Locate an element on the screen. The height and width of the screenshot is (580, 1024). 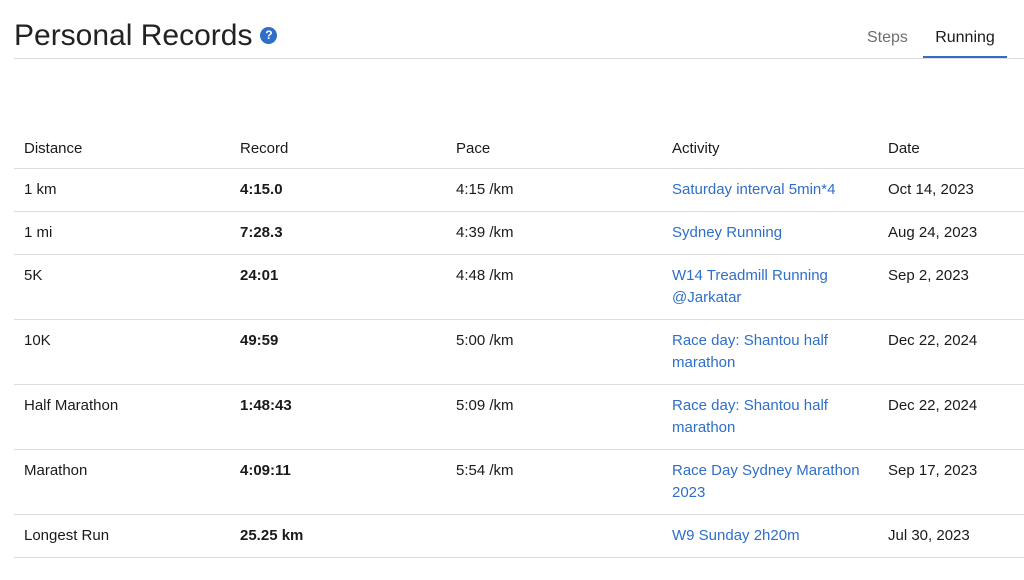
column-header-activity: Activity is located at coordinates (770, 148).